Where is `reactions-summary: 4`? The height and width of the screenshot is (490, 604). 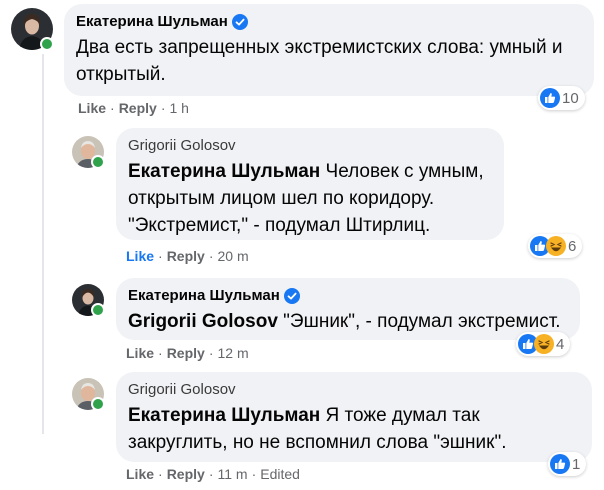
reactions-summary: 4 is located at coordinates (543, 344).